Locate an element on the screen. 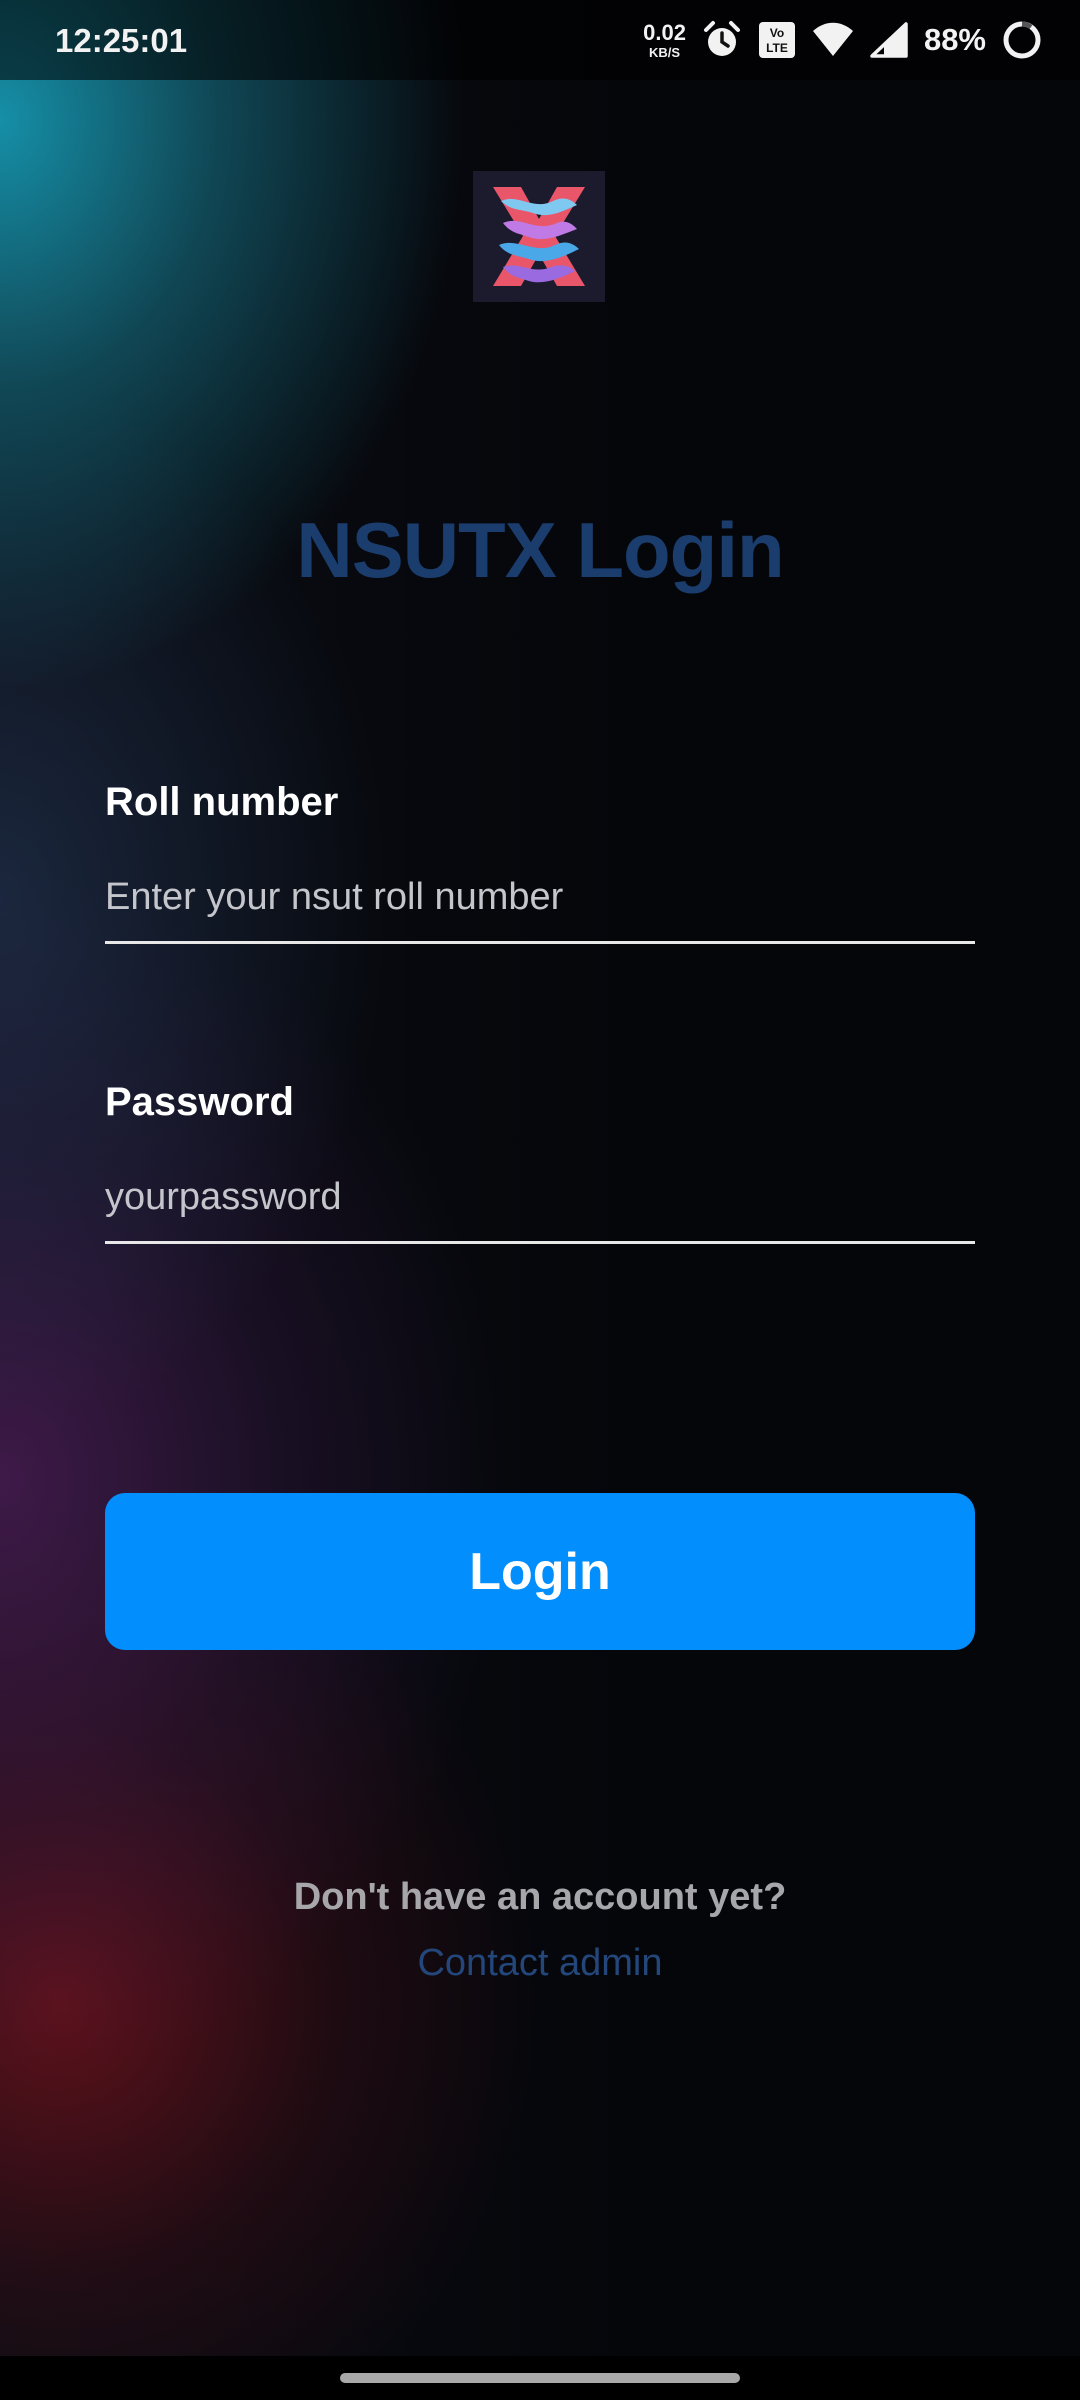  roll-number-field: Roll number is located at coordinates (540, 862).